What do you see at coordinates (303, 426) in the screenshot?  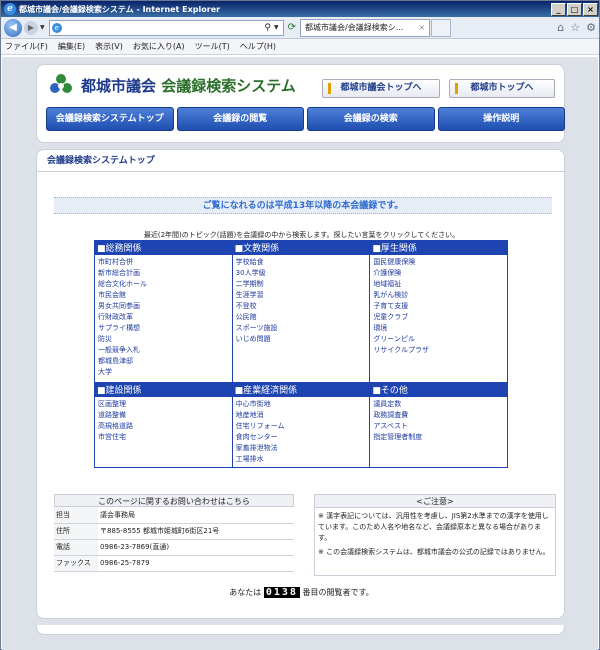 I see `topic-link: 住宅リフォーム` at bounding box center [303, 426].